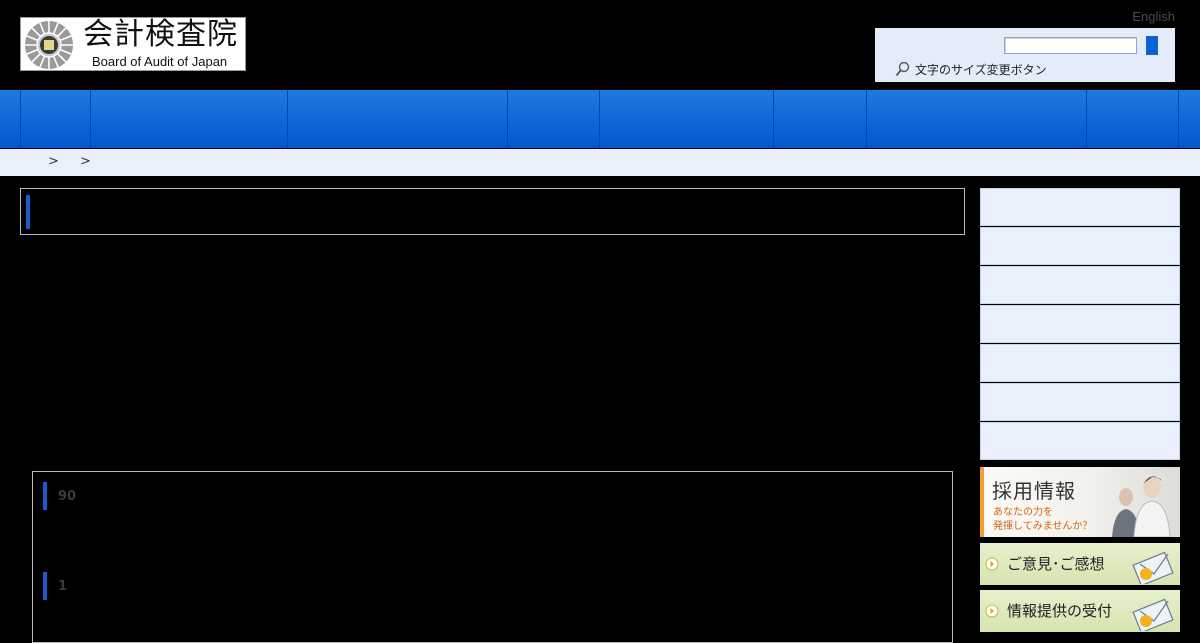 This screenshot has width=1200, height=643. What do you see at coordinates (1070, 45) in the screenshot?
I see `search-input` at bounding box center [1070, 45].